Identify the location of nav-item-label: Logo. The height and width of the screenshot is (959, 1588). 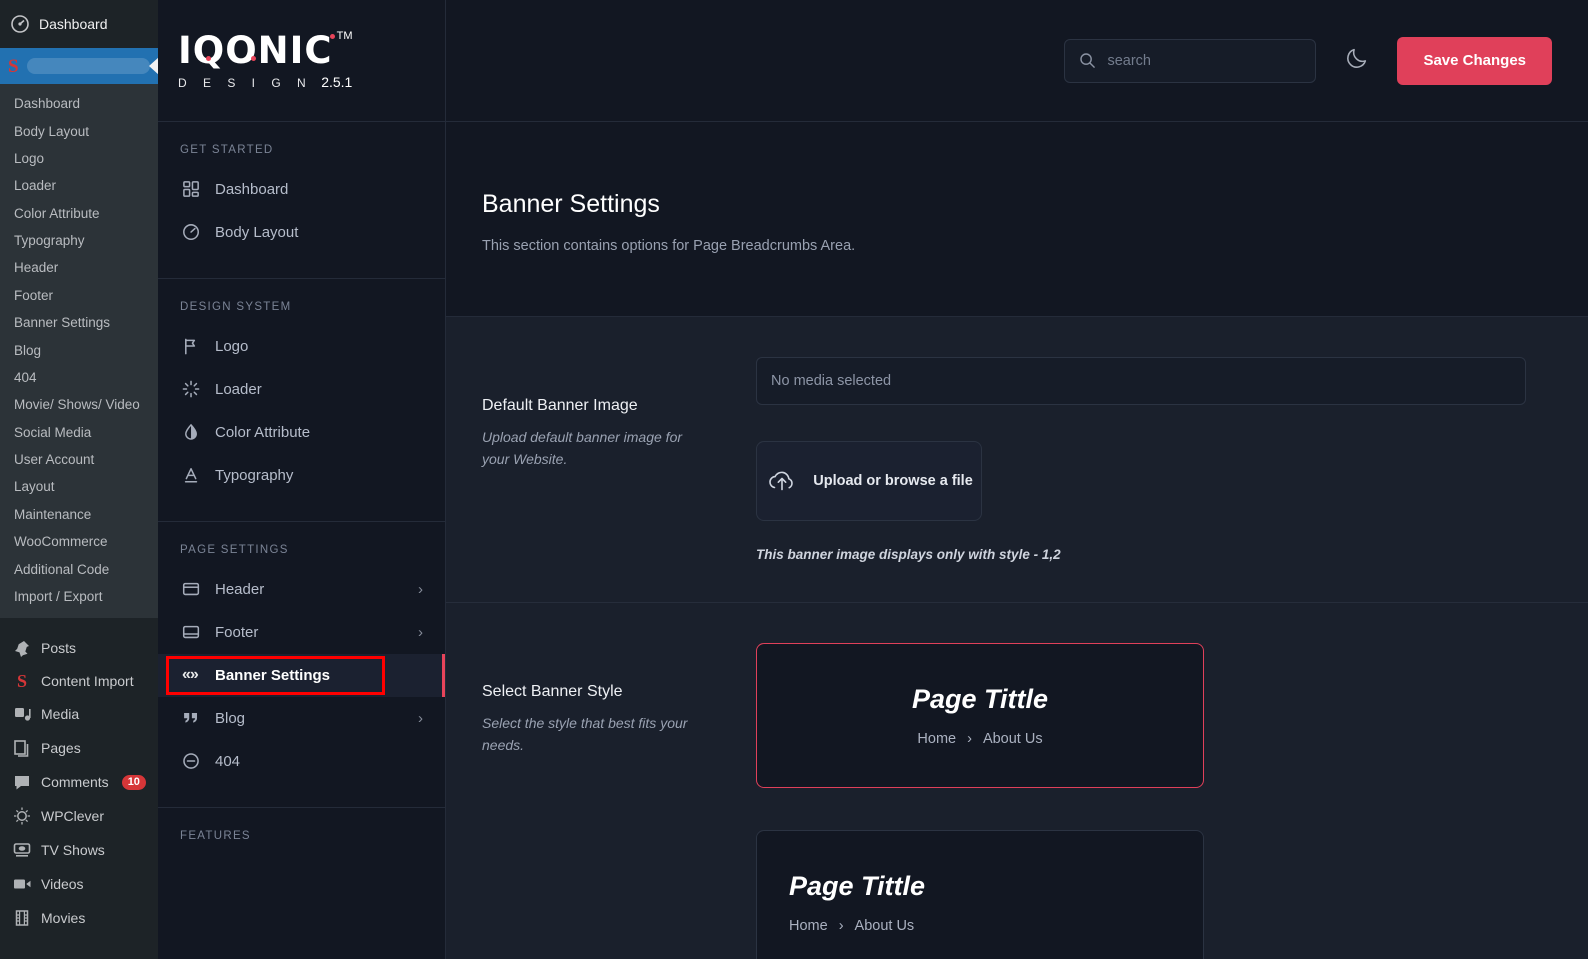
(232, 346).